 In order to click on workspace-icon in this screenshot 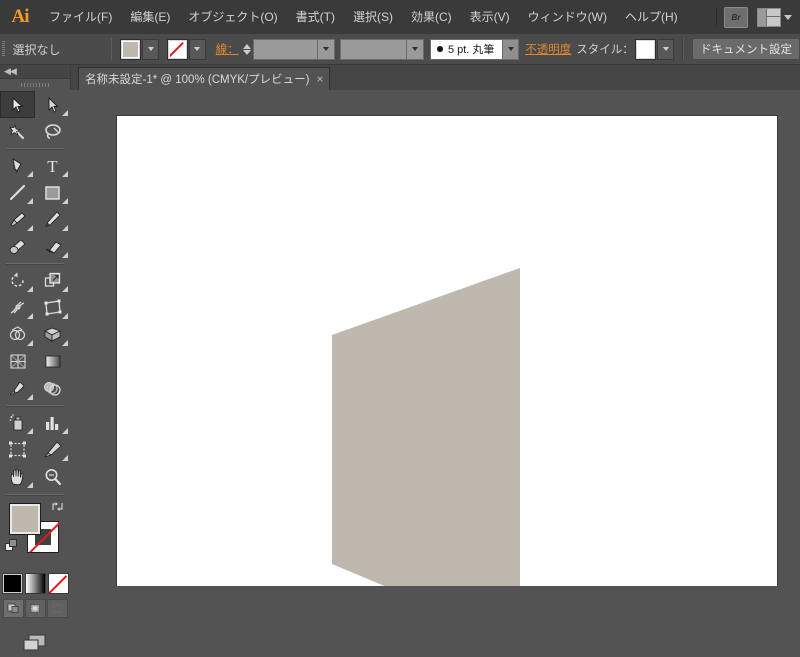, I will do `click(769, 17)`.